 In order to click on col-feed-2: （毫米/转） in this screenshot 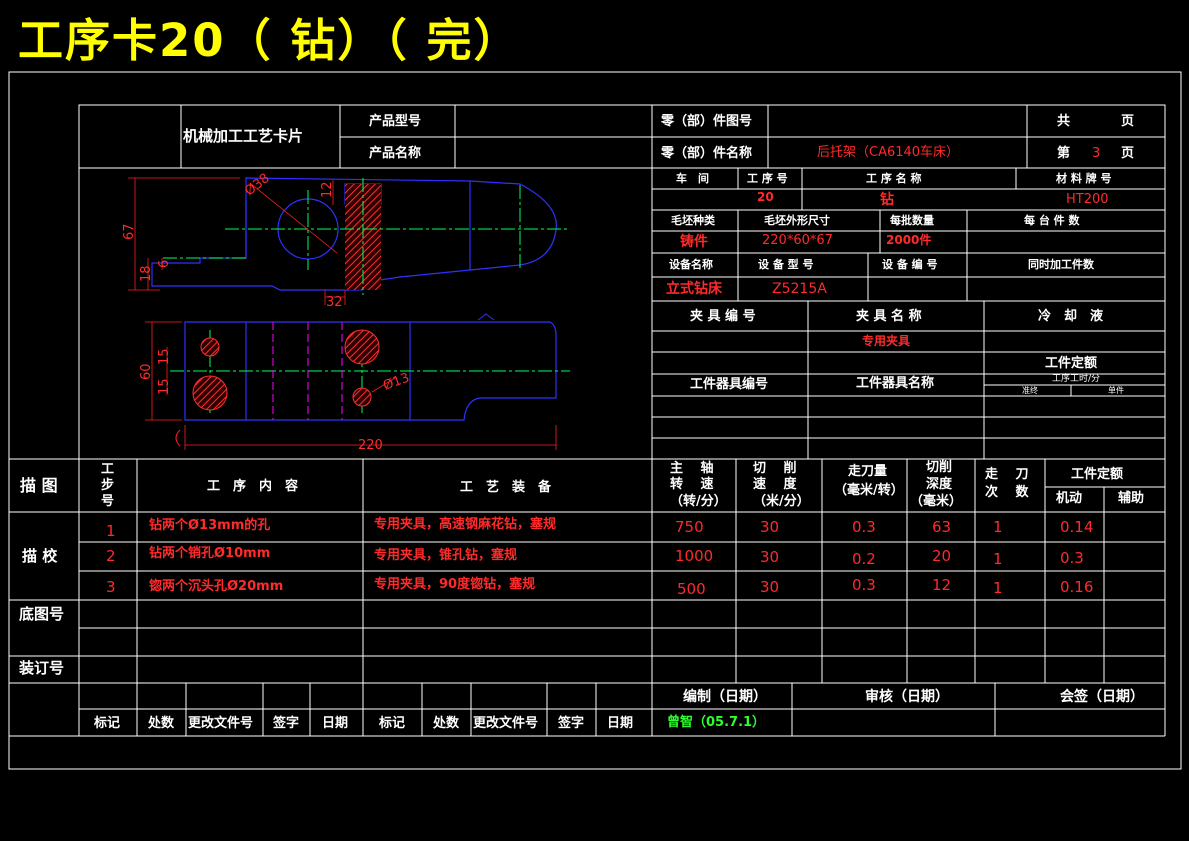, I will do `click(869, 490)`.